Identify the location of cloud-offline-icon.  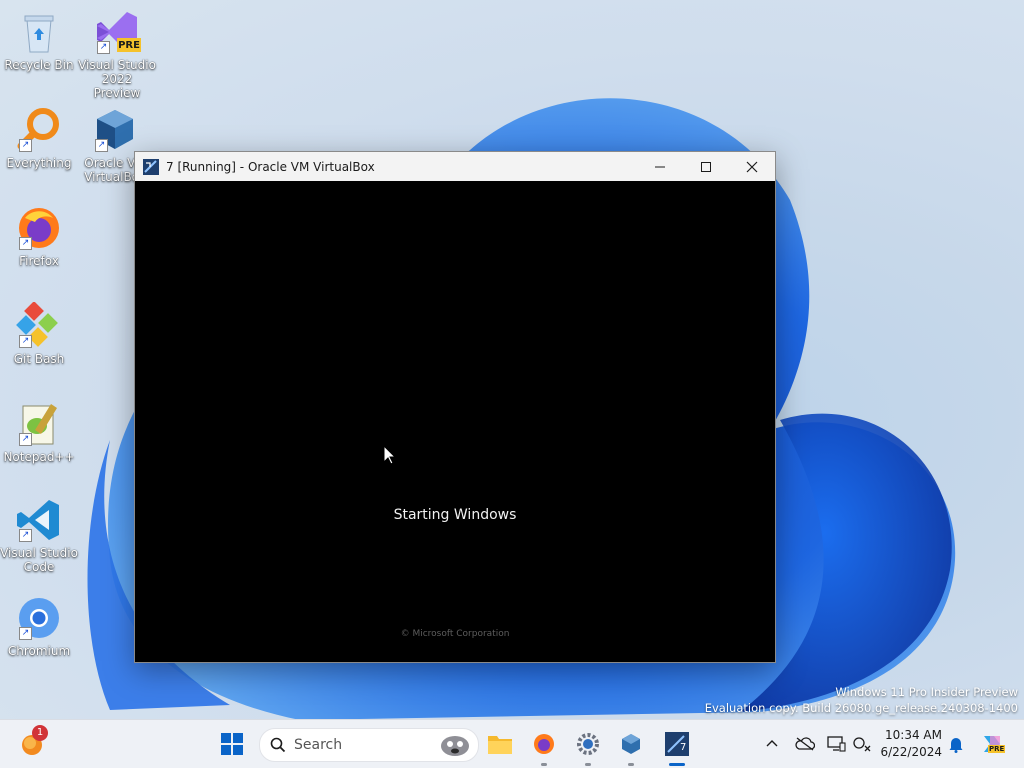
(805, 744).